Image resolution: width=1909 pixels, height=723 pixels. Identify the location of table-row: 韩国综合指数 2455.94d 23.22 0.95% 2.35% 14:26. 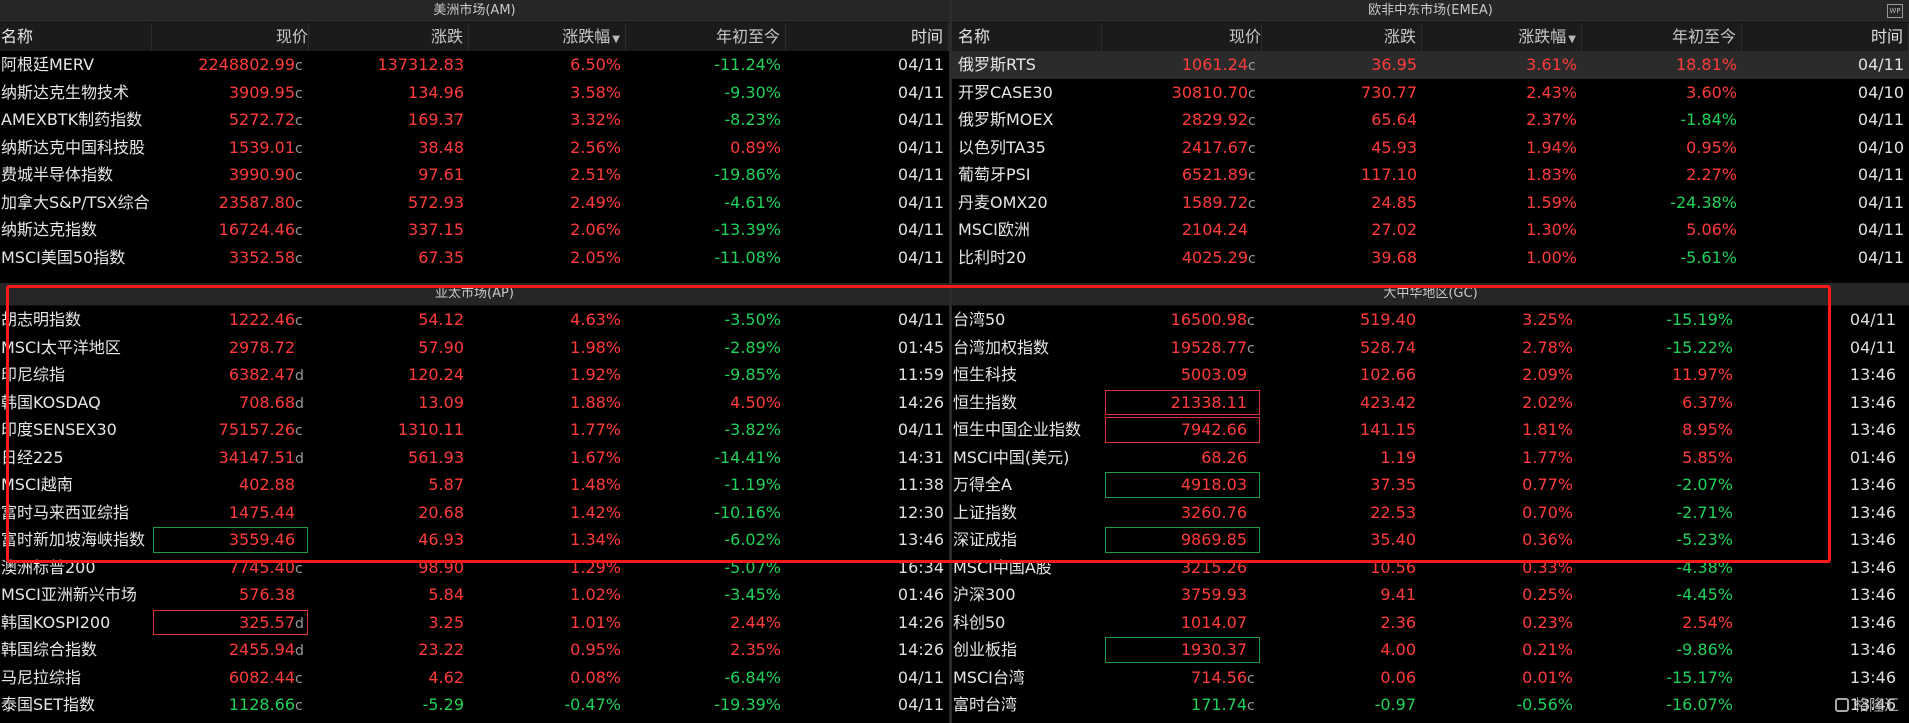
(474, 650).